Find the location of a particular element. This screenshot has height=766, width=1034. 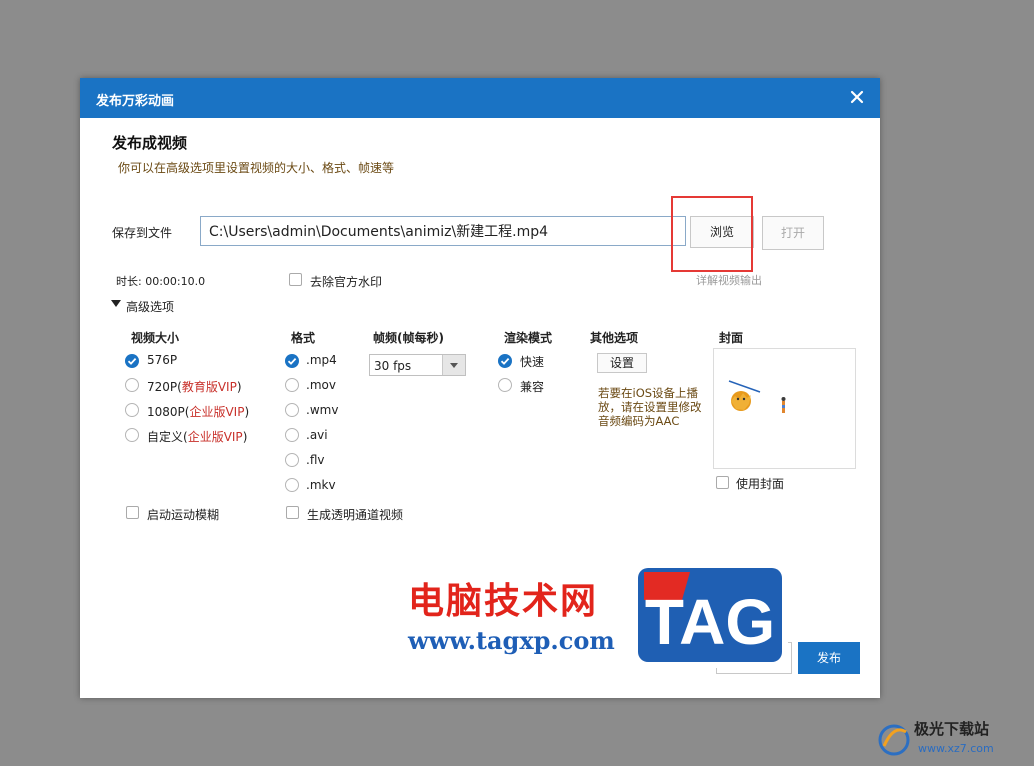

motion-blur-checkbox is located at coordinates (132, 512).